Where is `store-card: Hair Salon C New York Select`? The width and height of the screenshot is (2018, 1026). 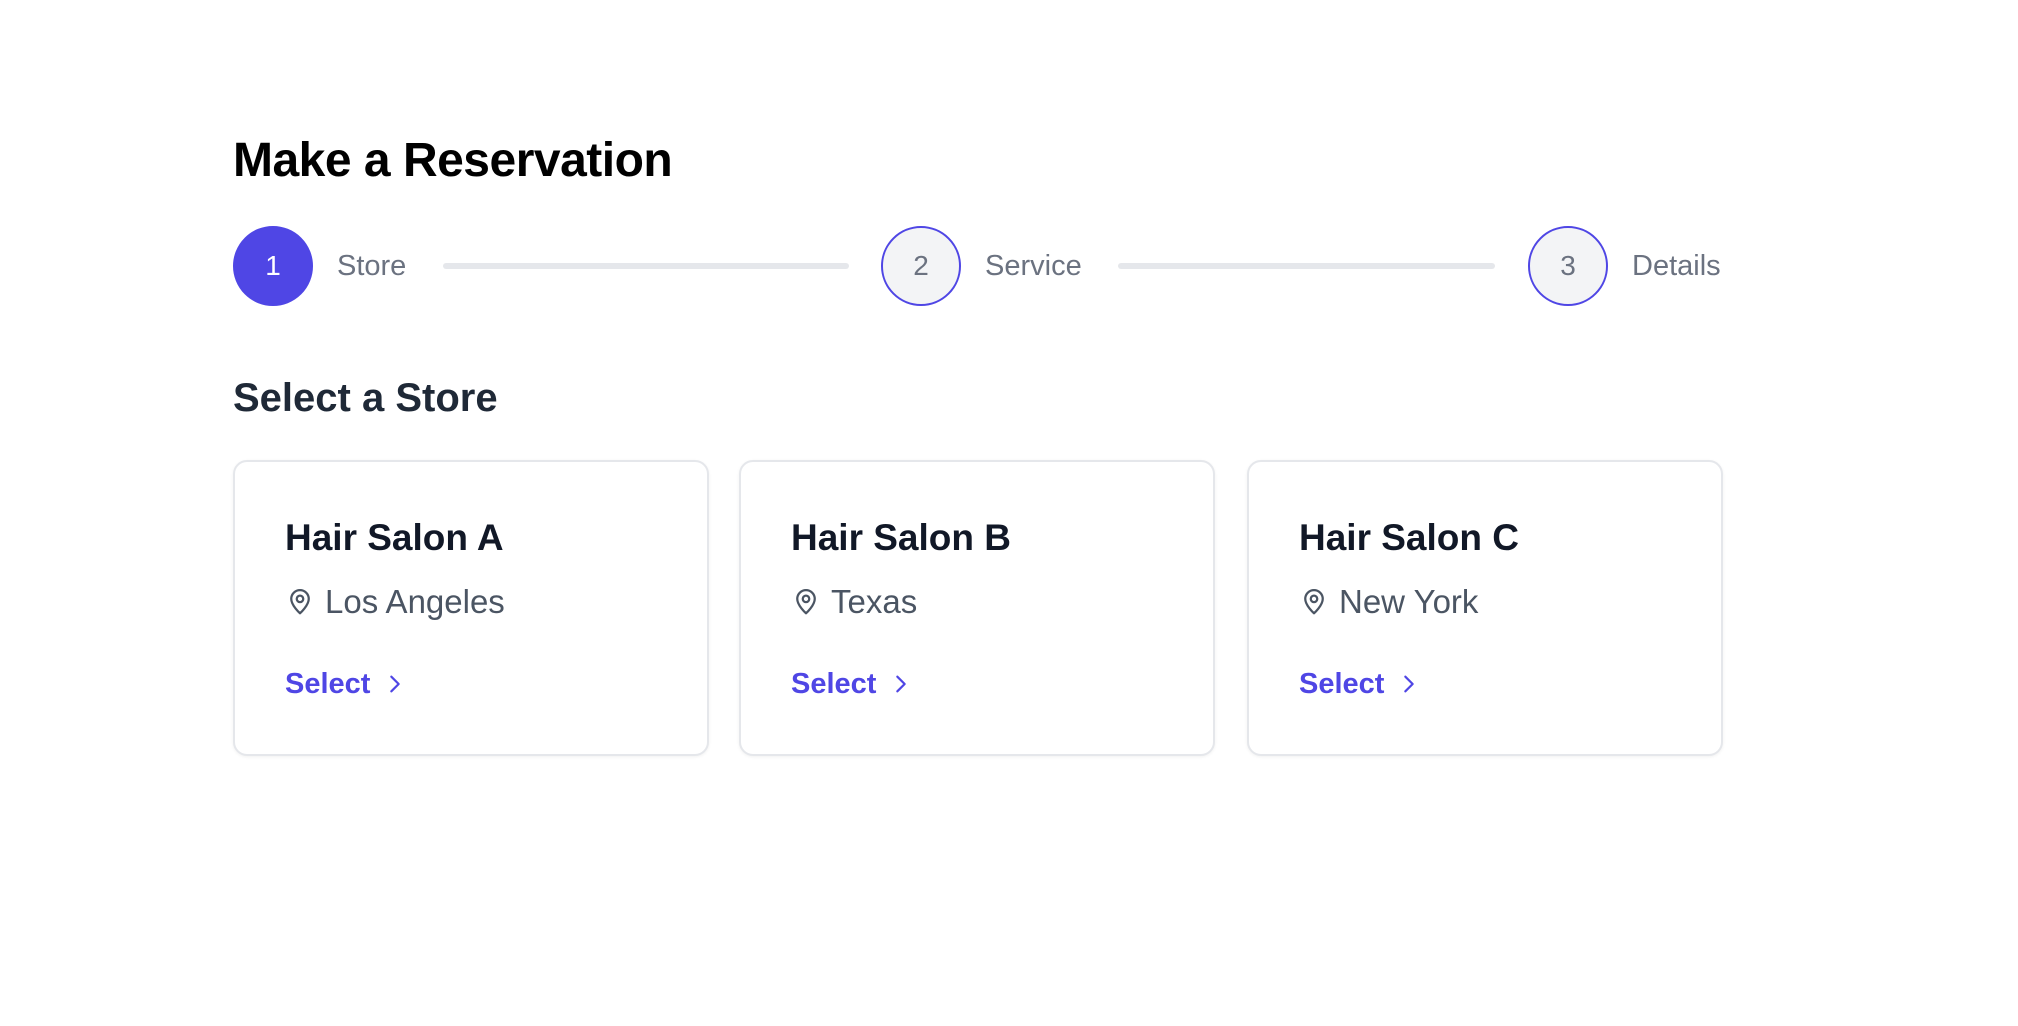 store-card: Hair Salon C New York Select is located at coordinates (1485, 608).